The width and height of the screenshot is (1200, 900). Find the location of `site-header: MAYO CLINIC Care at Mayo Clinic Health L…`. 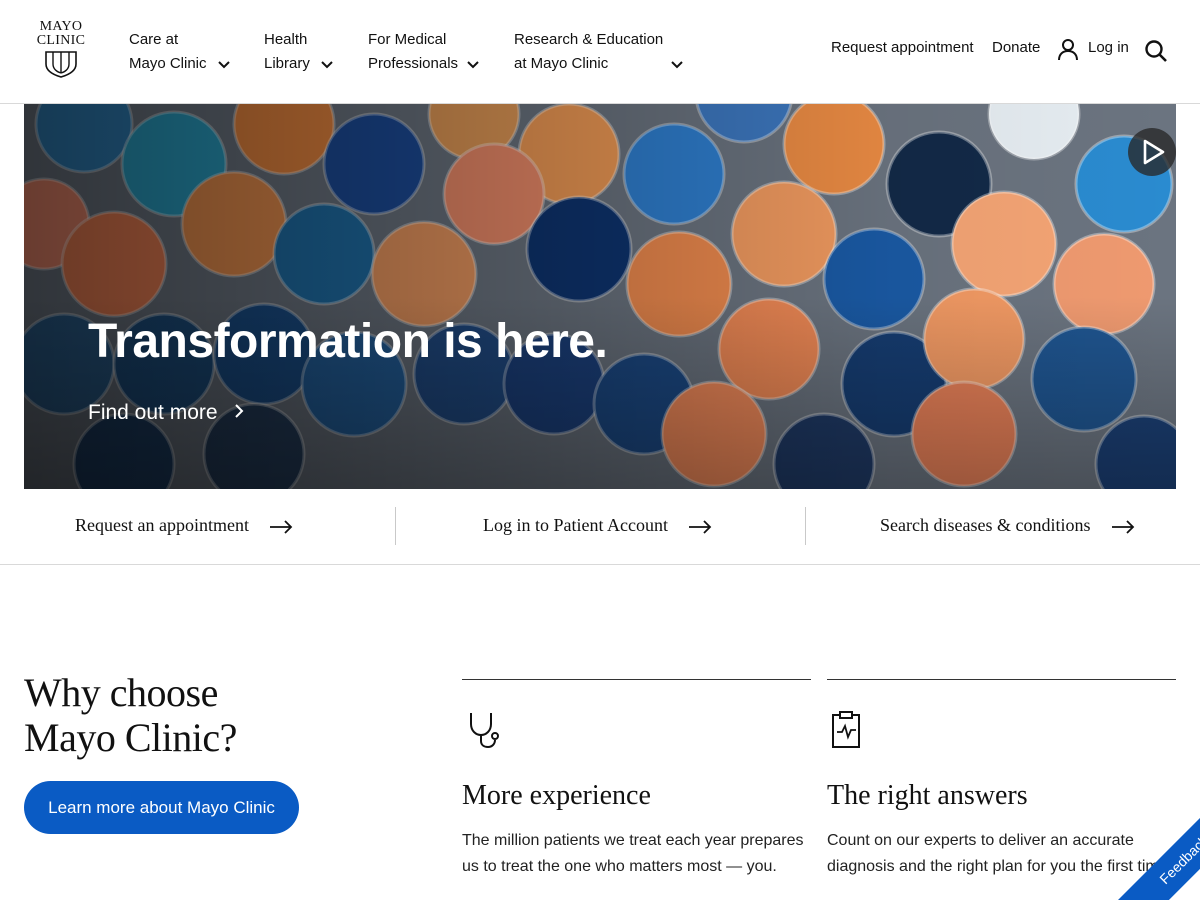

site-header: MAYO CLINIC Care at Mayo Clinic Health L… is located at coordinates (600, 52).